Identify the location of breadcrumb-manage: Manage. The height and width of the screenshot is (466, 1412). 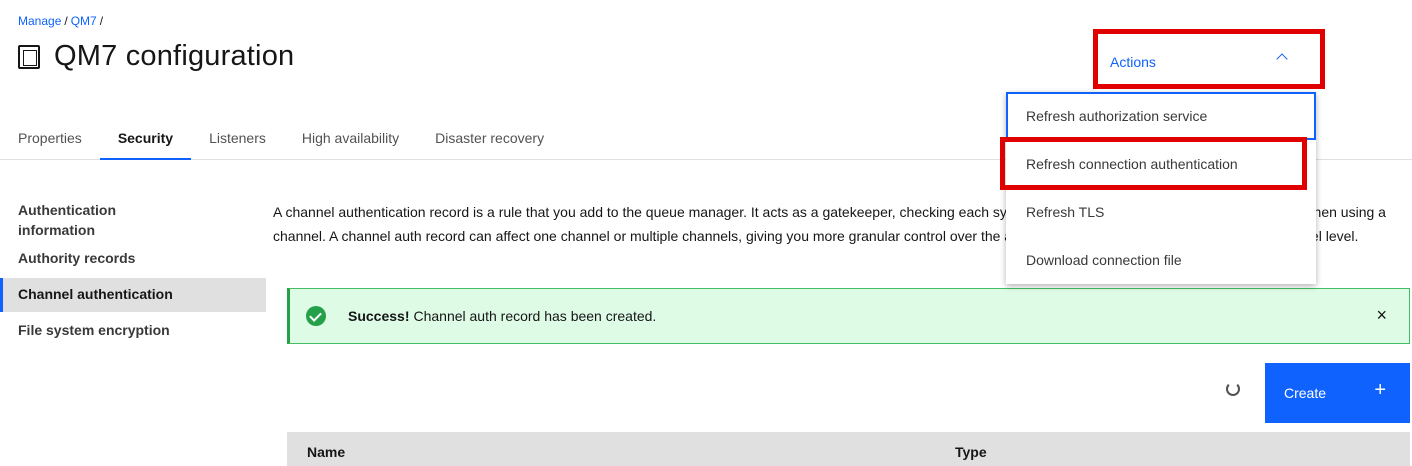
(39, 21).